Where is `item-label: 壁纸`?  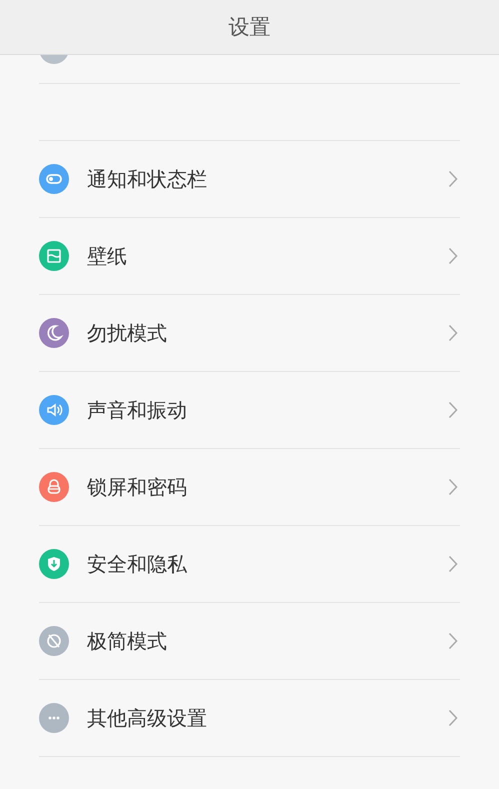
item-label: 壁纸 is located at coordinates (107, 256).